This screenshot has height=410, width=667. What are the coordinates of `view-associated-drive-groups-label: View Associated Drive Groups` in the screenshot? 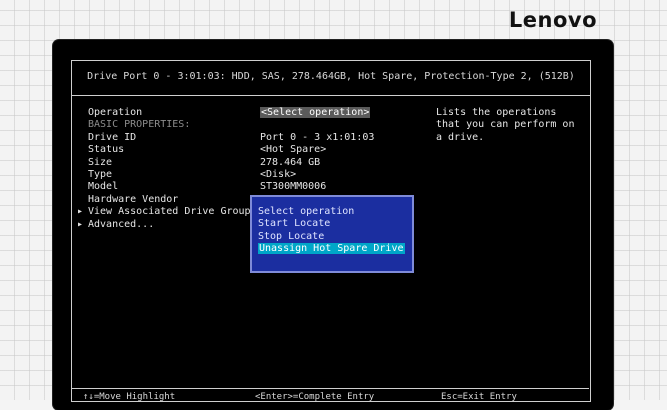 It's located at (172, 212).